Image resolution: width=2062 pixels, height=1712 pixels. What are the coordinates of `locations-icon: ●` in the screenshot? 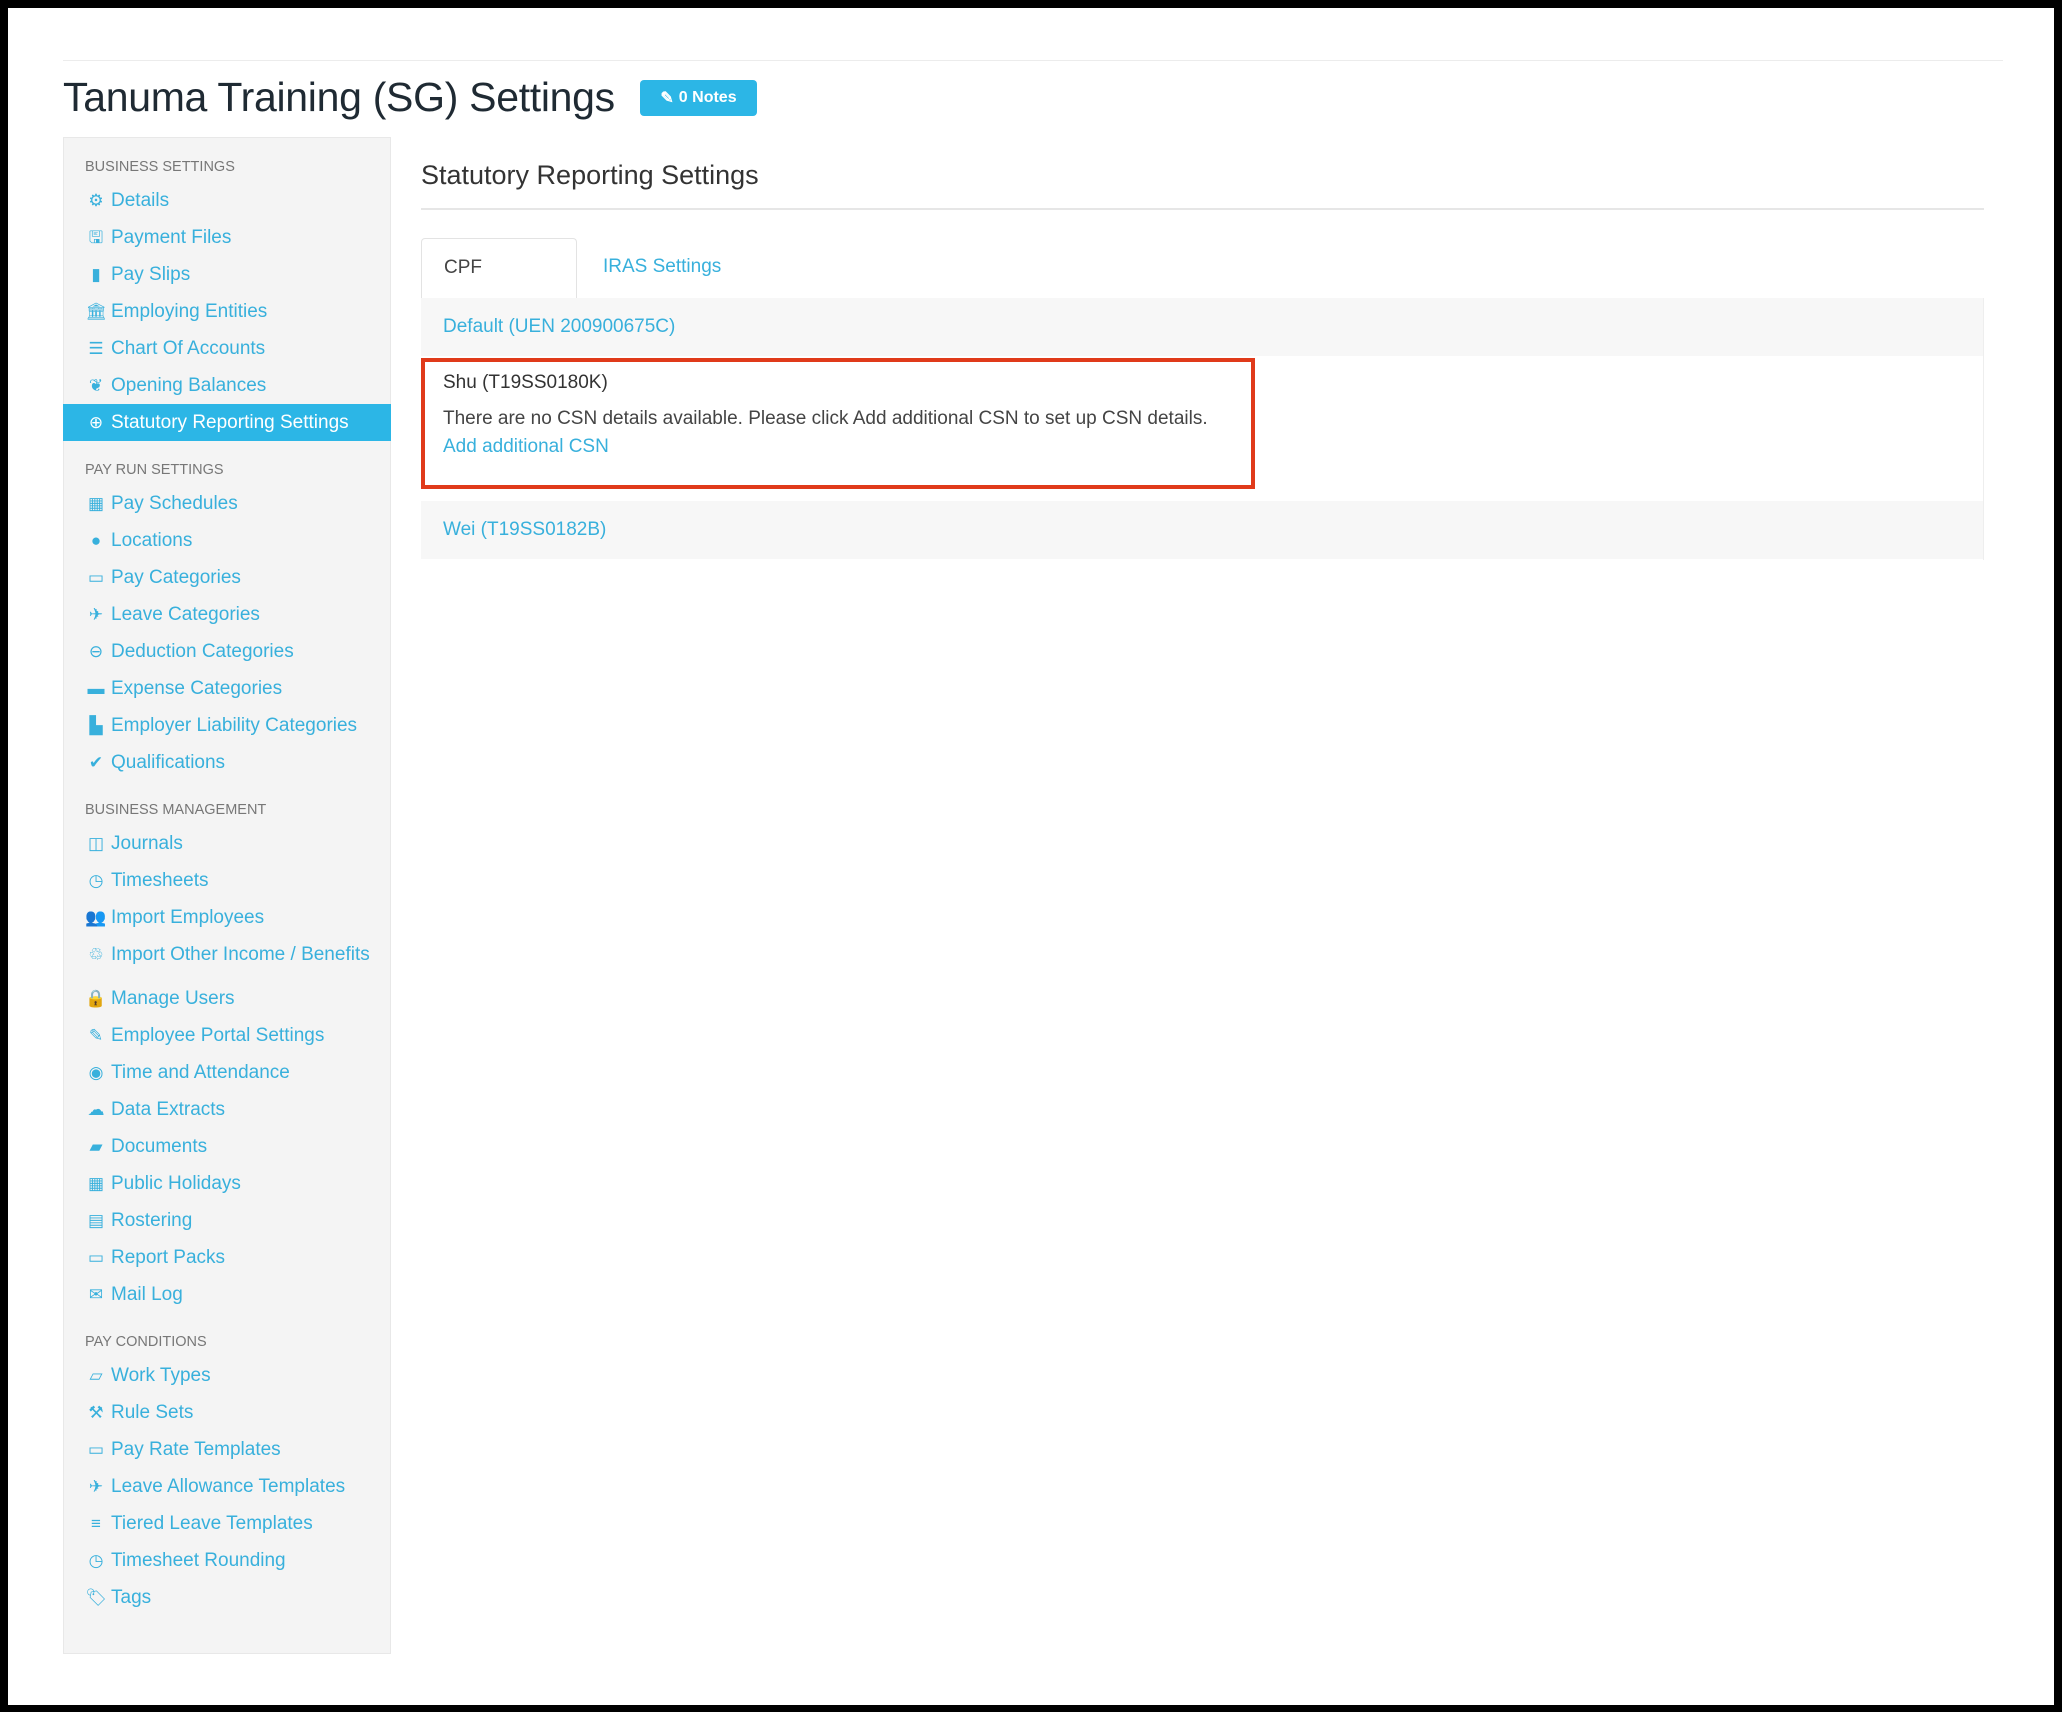 It's located at (96, 540).